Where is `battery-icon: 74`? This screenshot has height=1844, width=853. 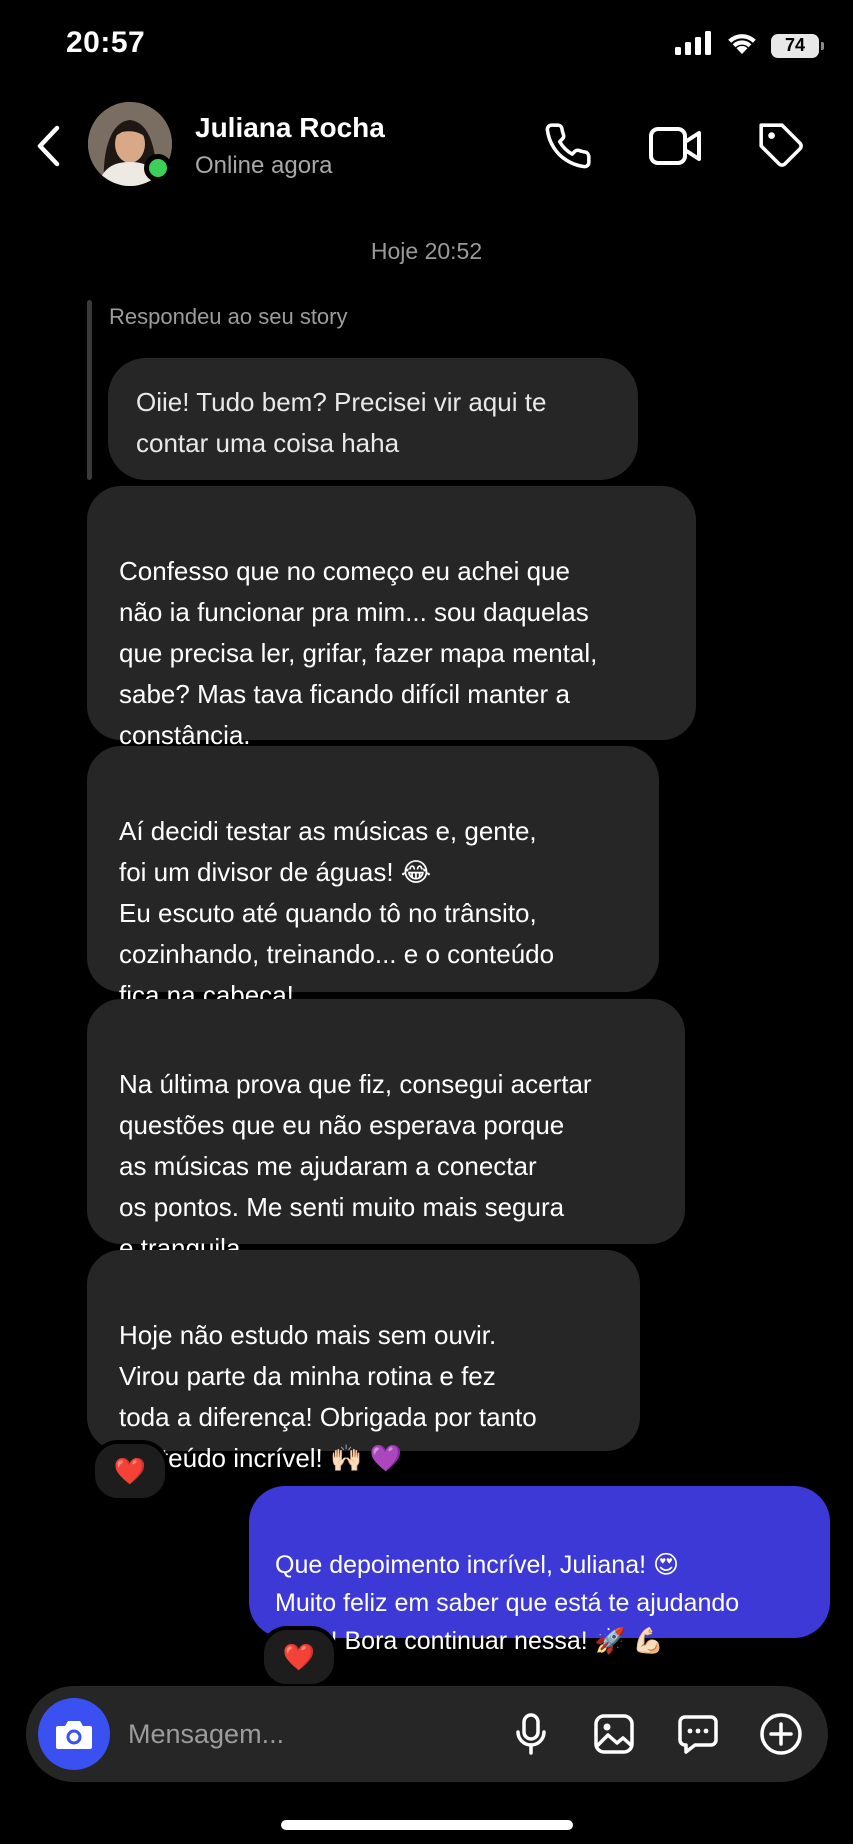
battery-icon: 74 is located at coordinates (797, 45).